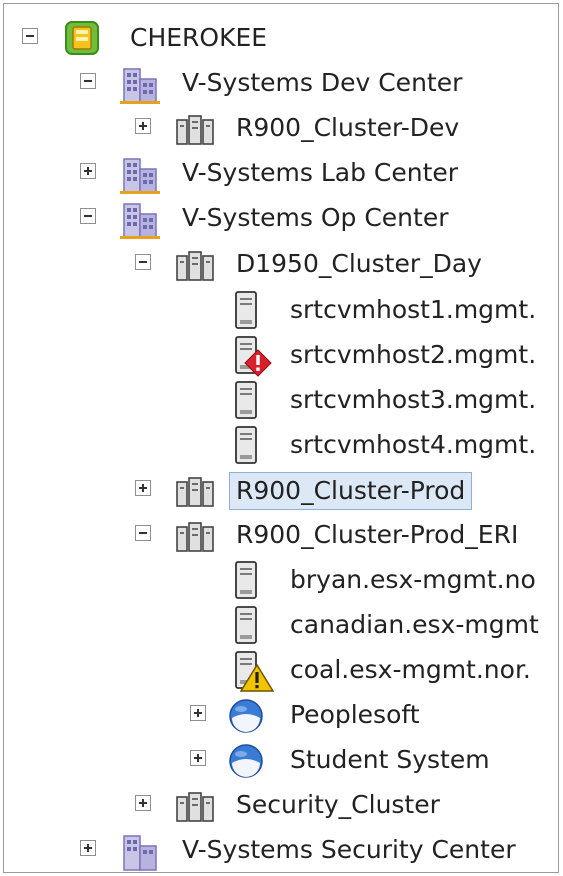 This screenshot has height=876, width=563. What do you see at coordinates (413, 444) in the screenshot?
I see `tree-label: srtcvmhost4.mgmt.` at bounding box center [413, 444].